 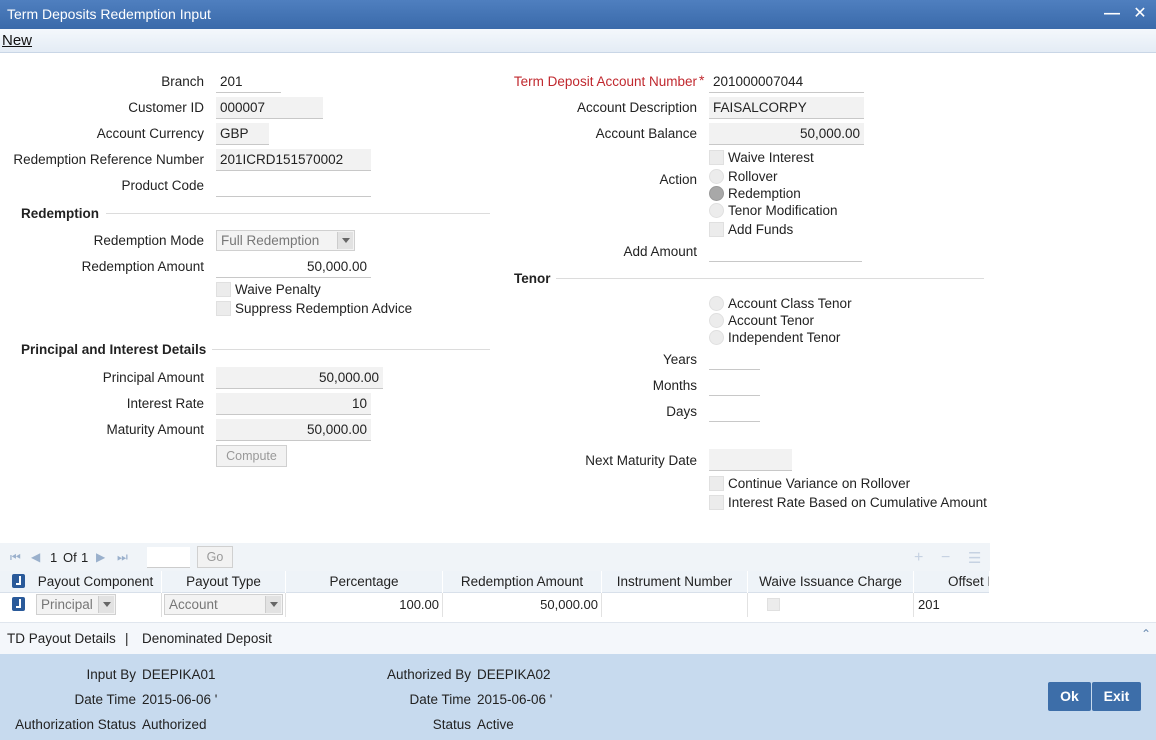 I want to click on principal-section-title: Principal and Interest Details, so click(x=114, y=349).